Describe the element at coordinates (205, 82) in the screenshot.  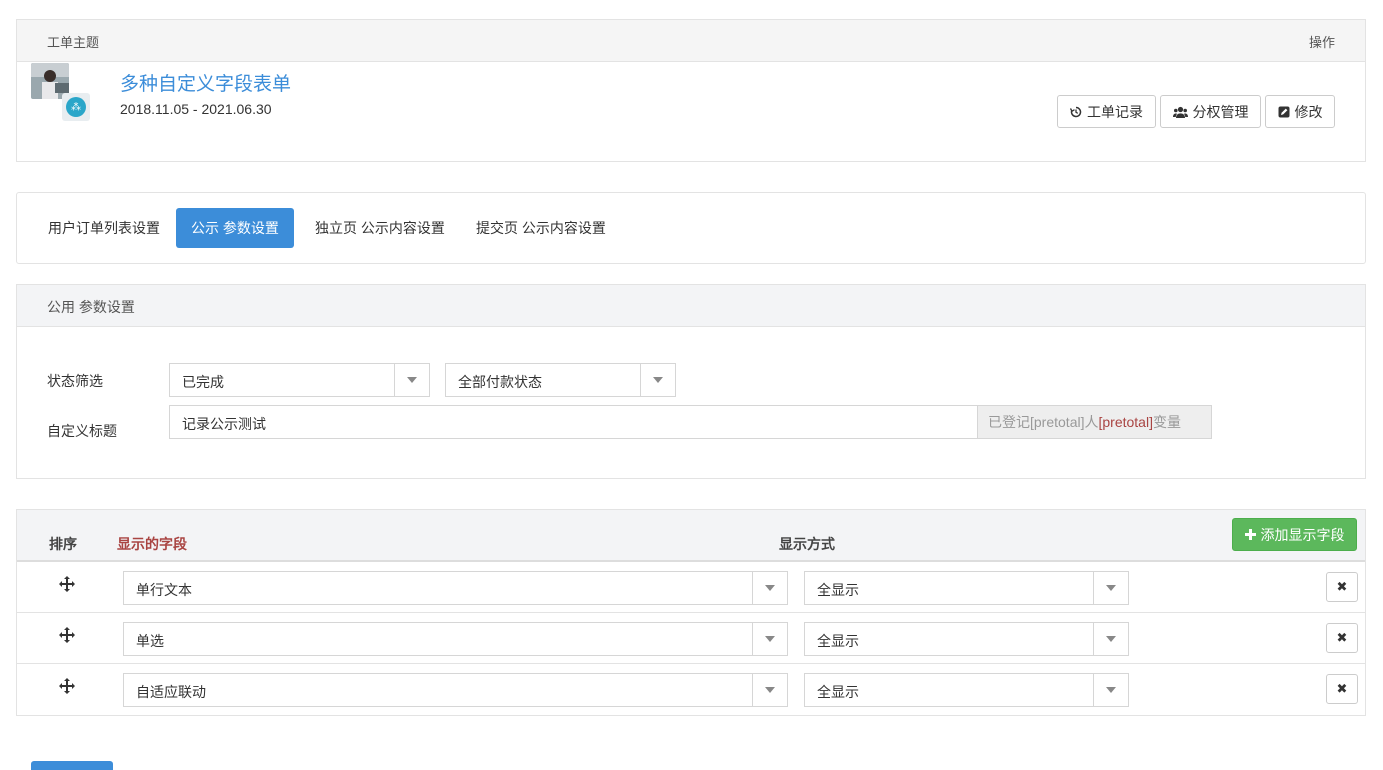
I see `ticket-title-link: 多种自定义字段表单` at that location.